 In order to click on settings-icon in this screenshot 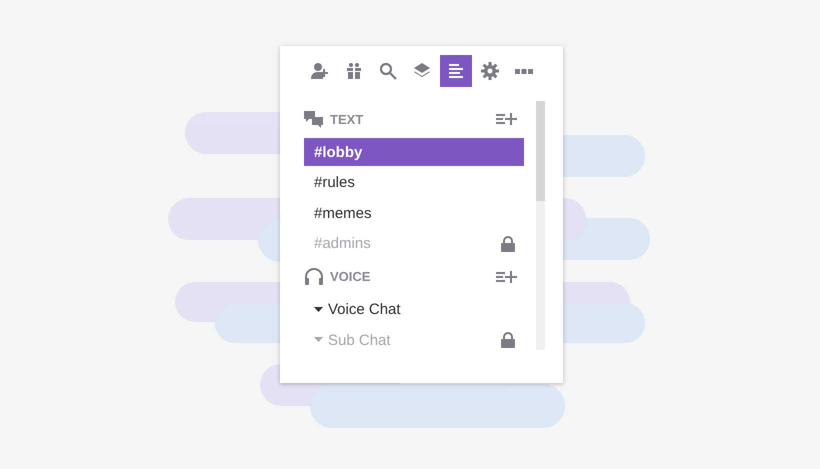, I will do `click(490, 71)`.